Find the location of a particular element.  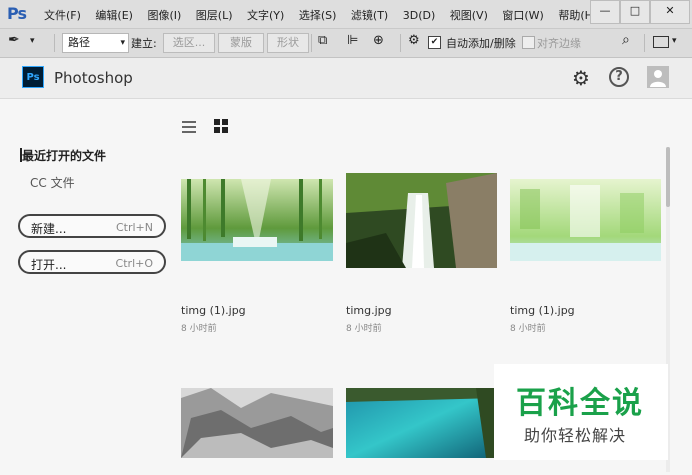

auto-add-delete-label: 自动添加/删除 is located at coordinates (481, 43).